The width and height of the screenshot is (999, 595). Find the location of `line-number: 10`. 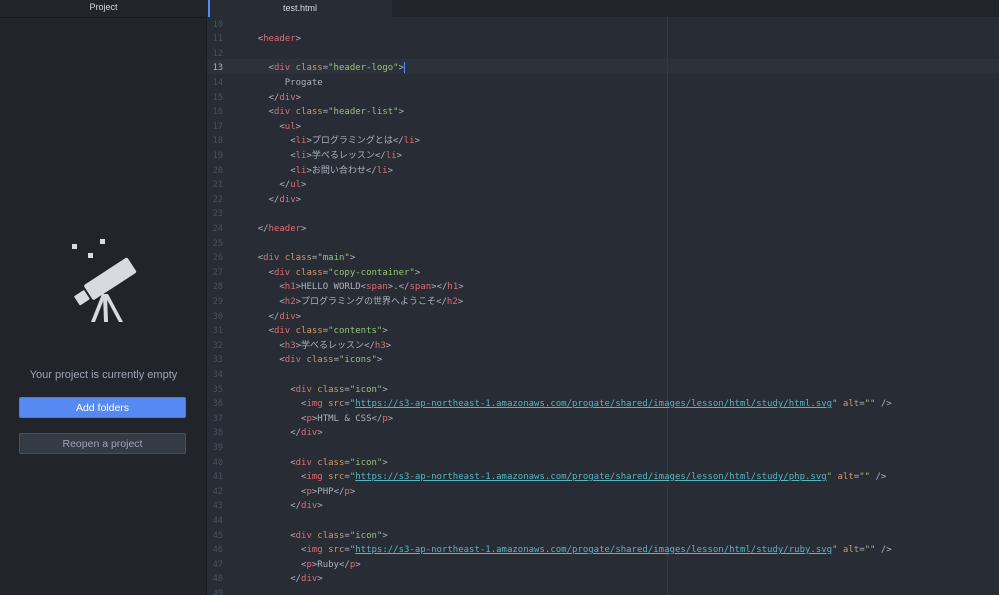

line-number: 10 is located at coordinates (215, 25).